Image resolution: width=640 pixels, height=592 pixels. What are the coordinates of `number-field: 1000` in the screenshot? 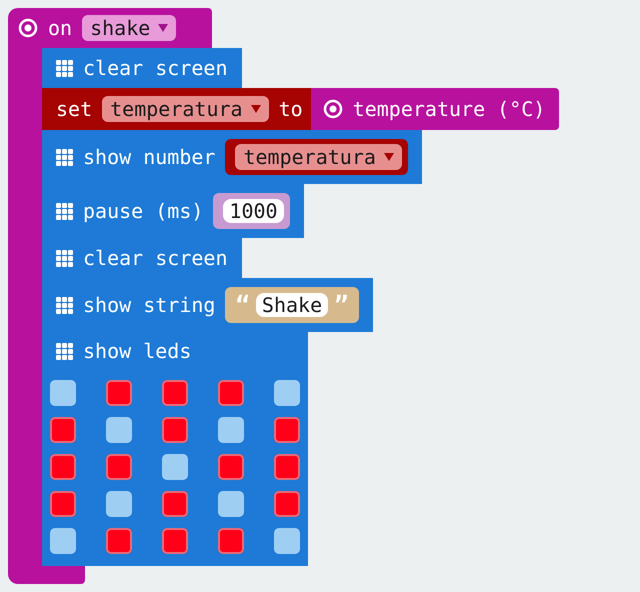 It's located at (253, 211).